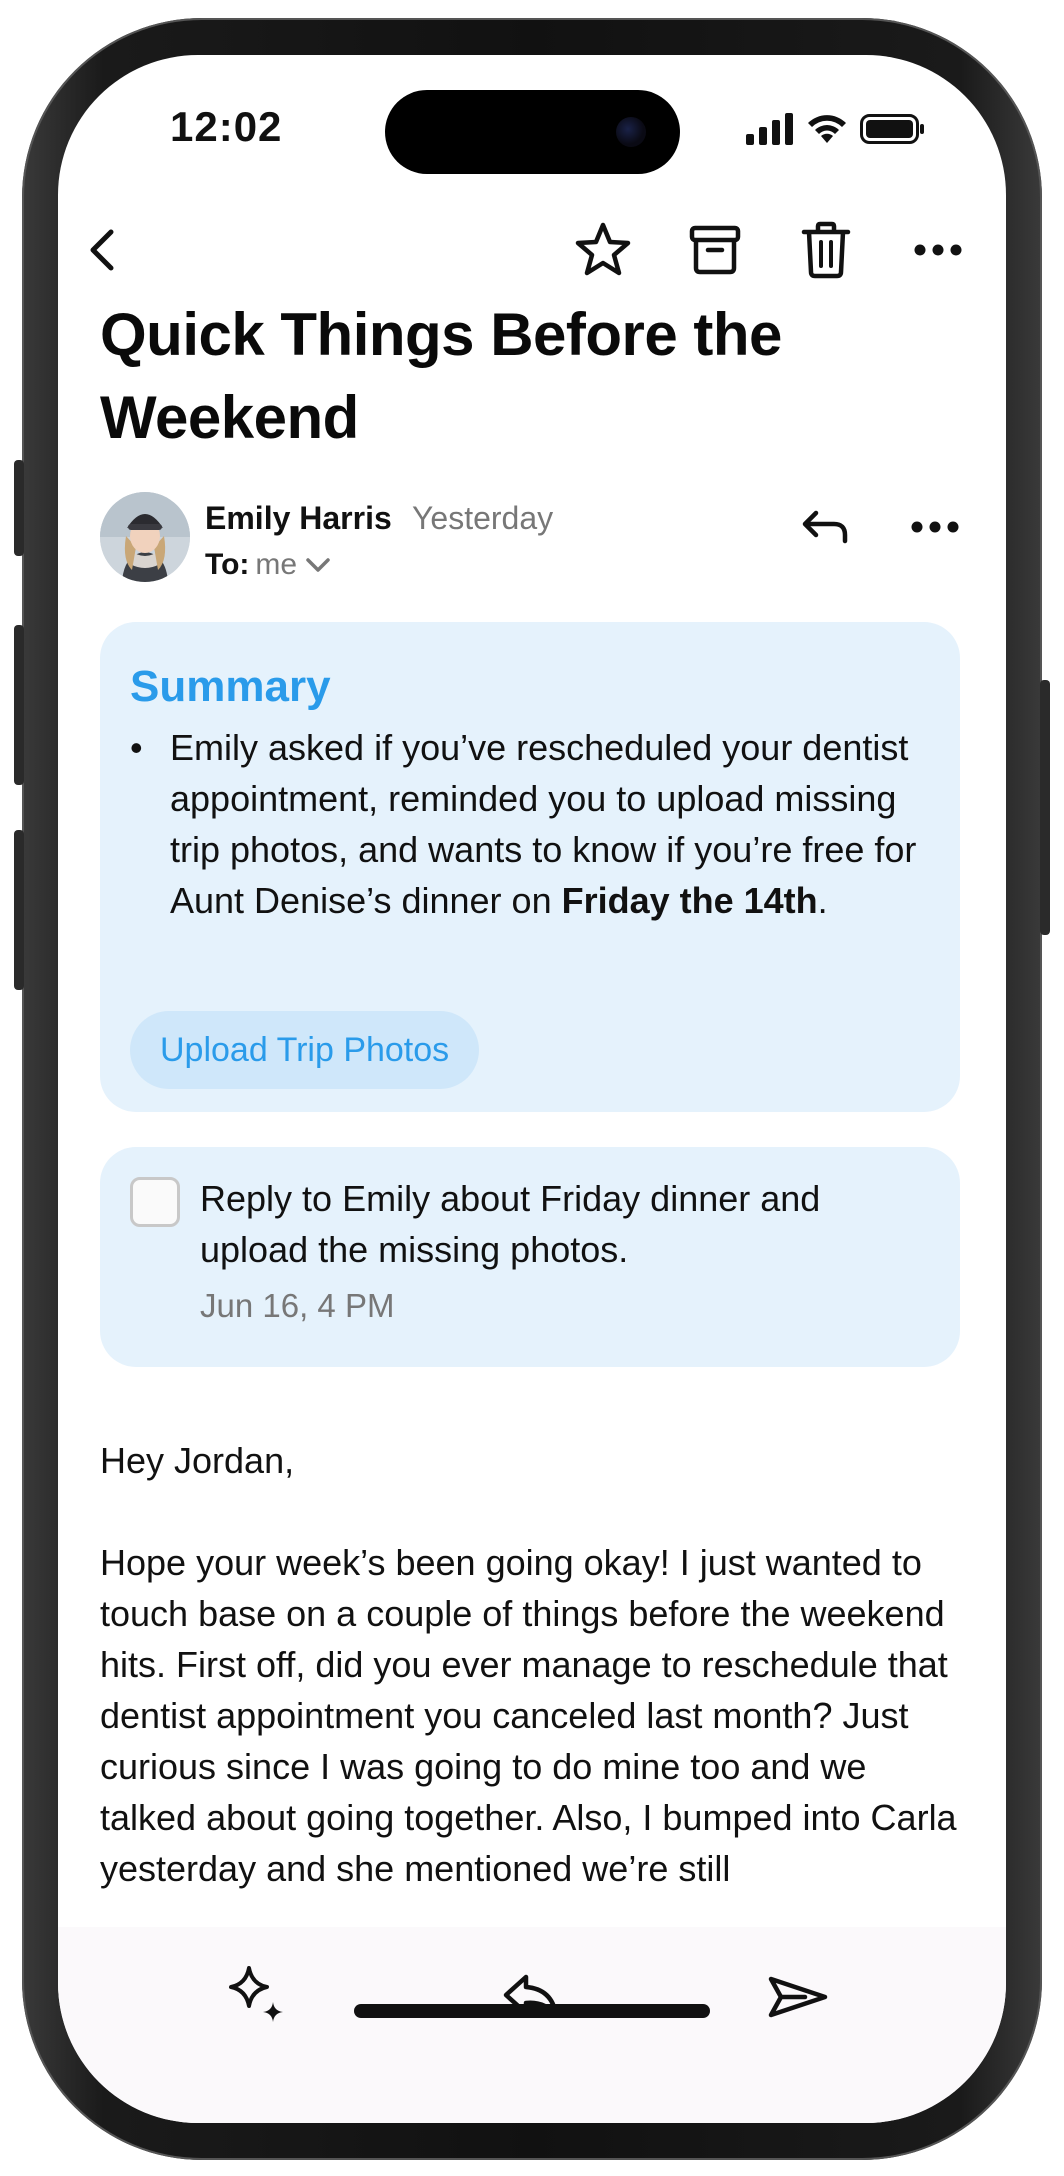 This screenshot has height=2176, width=1064. Describe the element at coordinates (155, 1202) in the screenshot. I see `task-checkbox` at that location.